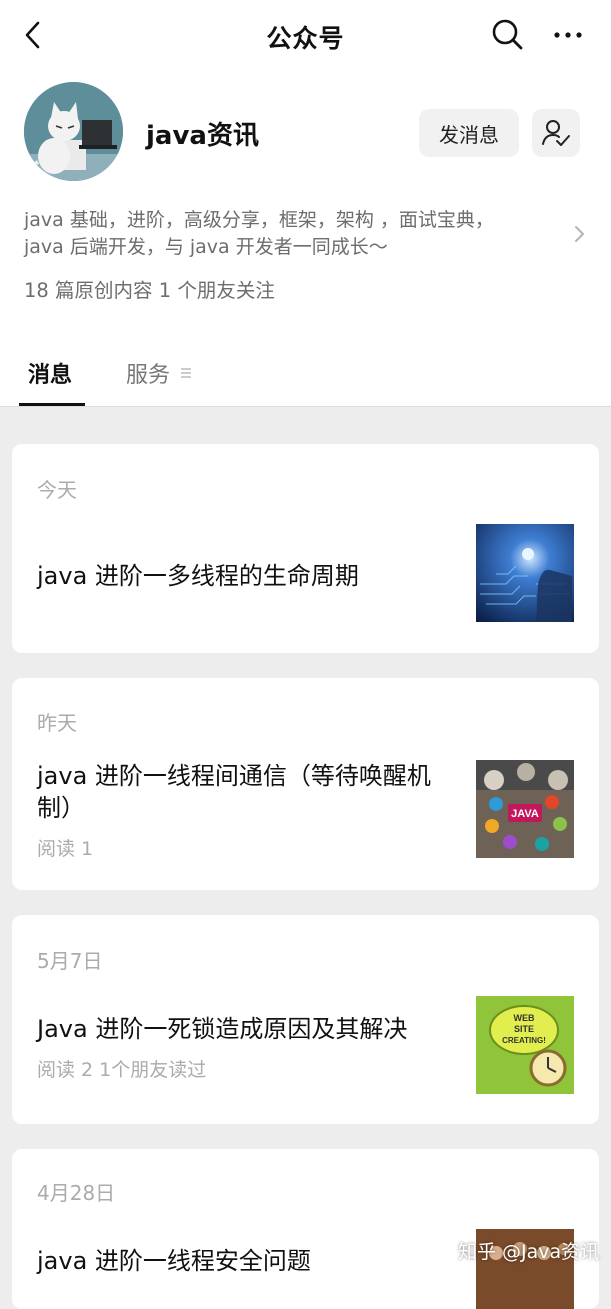 This screenshot has width=611, height=1309. I want to click on tab-messages: 消息, so click(50, 373).